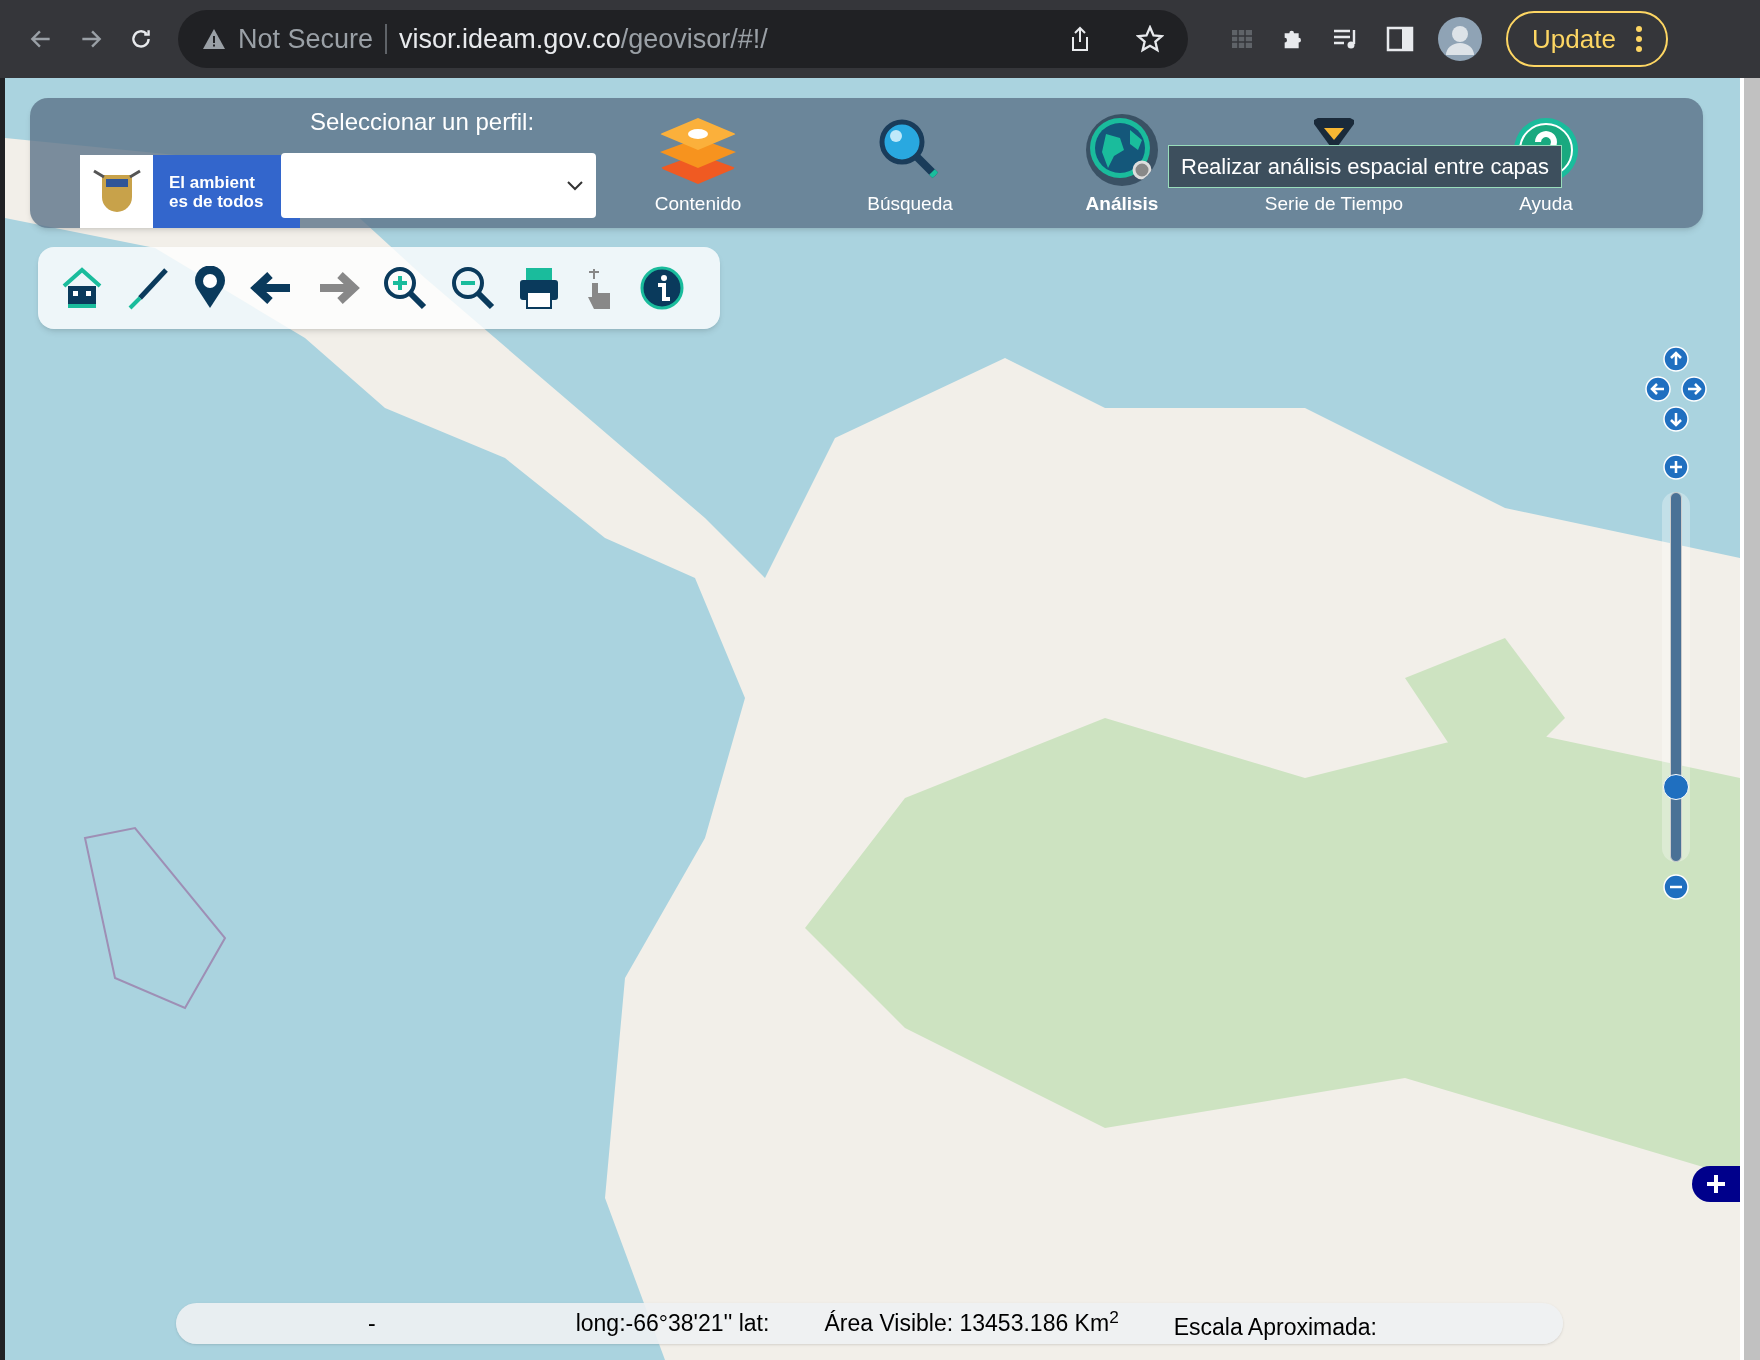 The height and width of the screenshot is (1360, 1760). What do you see at coordinates (1365, 166) in the screenshot?
I see `tooltip: Realizar análisis espacial entre capas` at bounding box center [1365, 166].